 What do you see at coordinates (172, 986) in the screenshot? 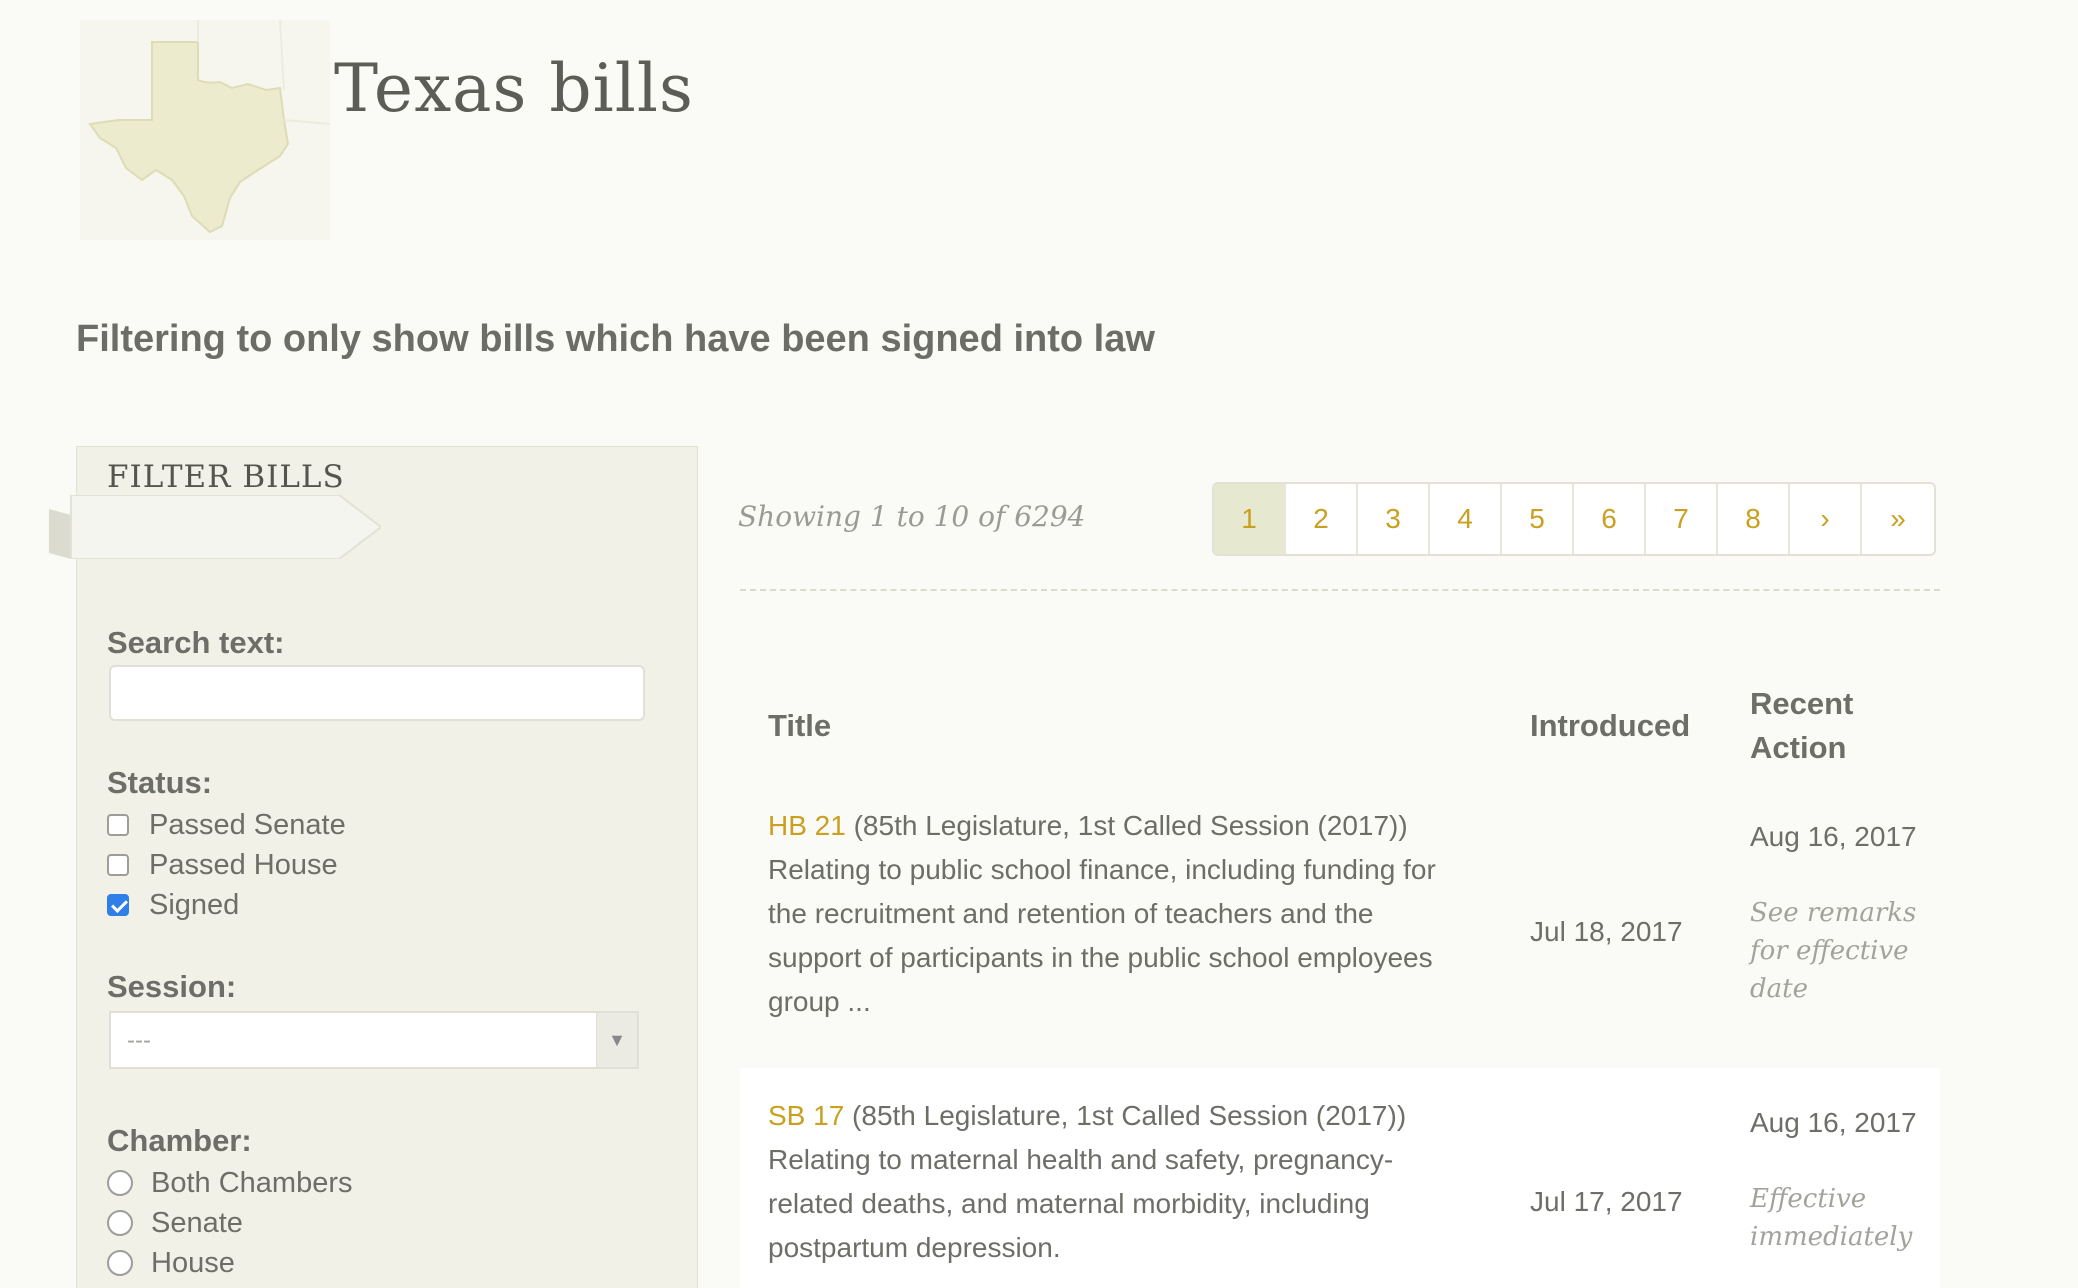
I see `session-label: Session:` at bounding box center [172, 986].